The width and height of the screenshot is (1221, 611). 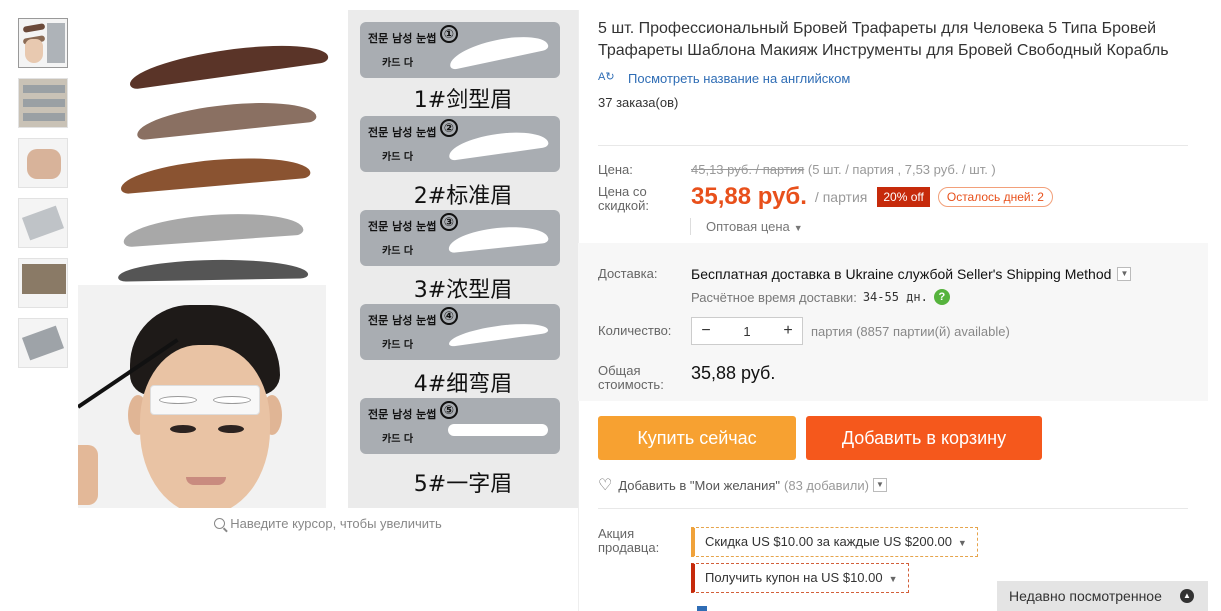 I want to click on delivery-time: Расчётное время доставки: 34-55 дн. ?, so click(x=820, y=297).